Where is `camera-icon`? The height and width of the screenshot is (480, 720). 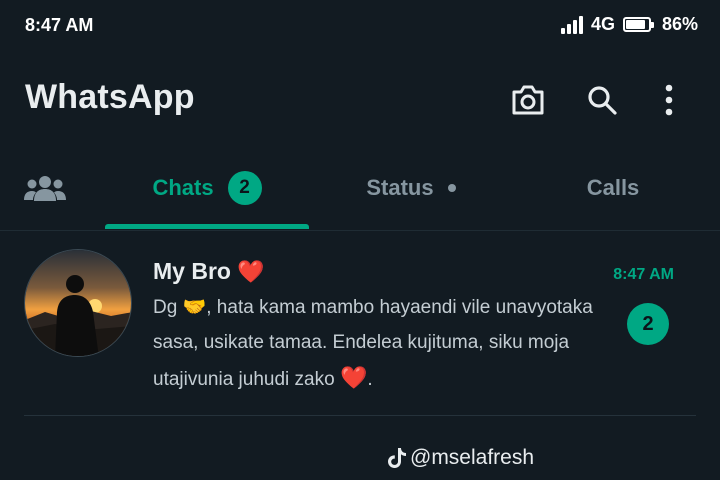
camera-icon is located at coordinates (528, 100).